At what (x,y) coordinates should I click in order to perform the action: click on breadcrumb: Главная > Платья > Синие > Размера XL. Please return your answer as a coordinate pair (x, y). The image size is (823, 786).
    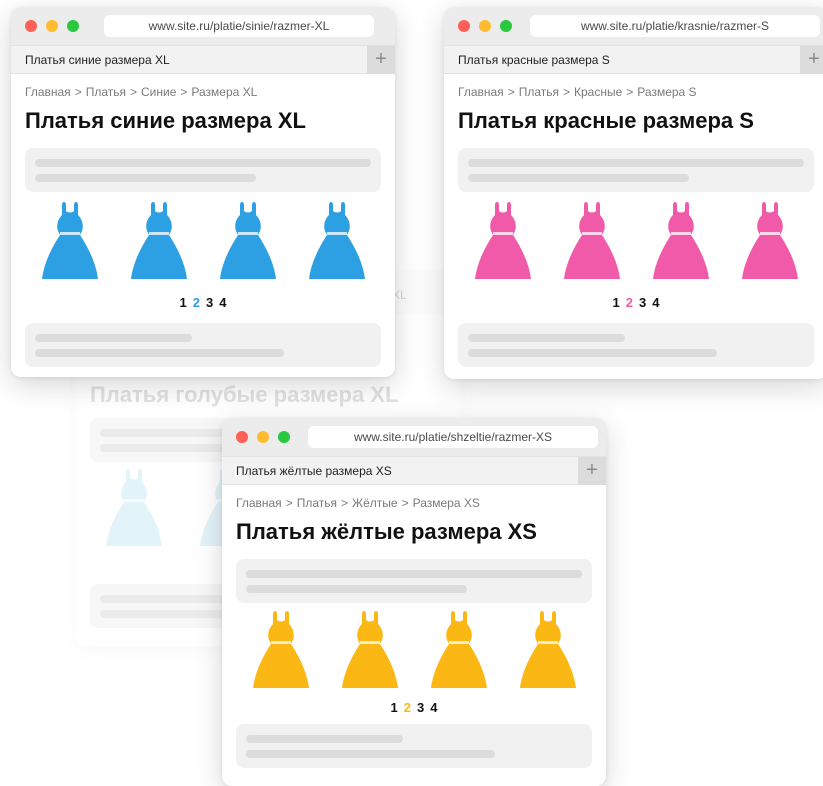
    Looking at the image, I should click on (141, 92).